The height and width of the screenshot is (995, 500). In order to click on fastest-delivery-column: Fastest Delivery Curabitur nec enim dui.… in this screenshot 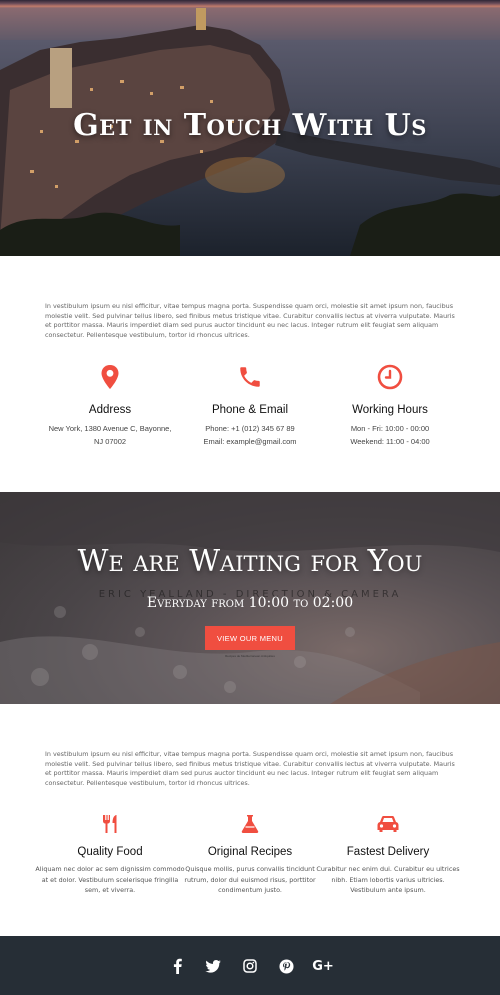, I will do `click(388, 855)`.